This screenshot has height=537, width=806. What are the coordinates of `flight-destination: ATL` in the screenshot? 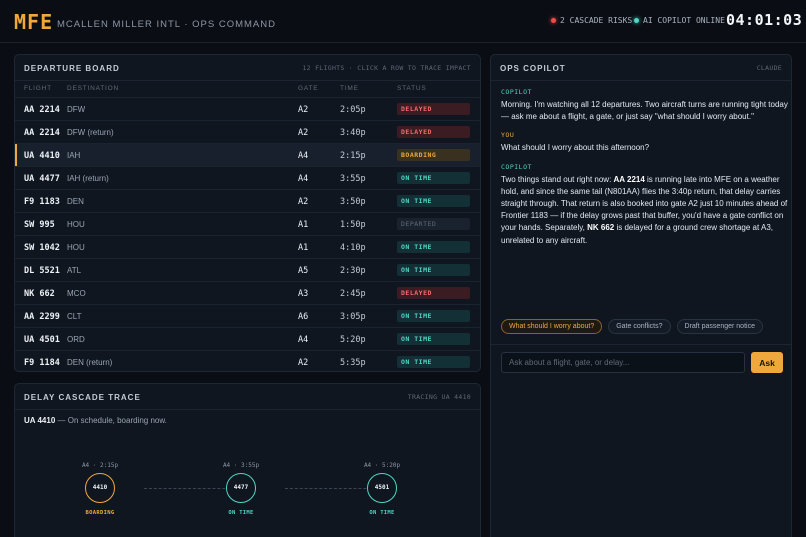 It's located at (74, 270).